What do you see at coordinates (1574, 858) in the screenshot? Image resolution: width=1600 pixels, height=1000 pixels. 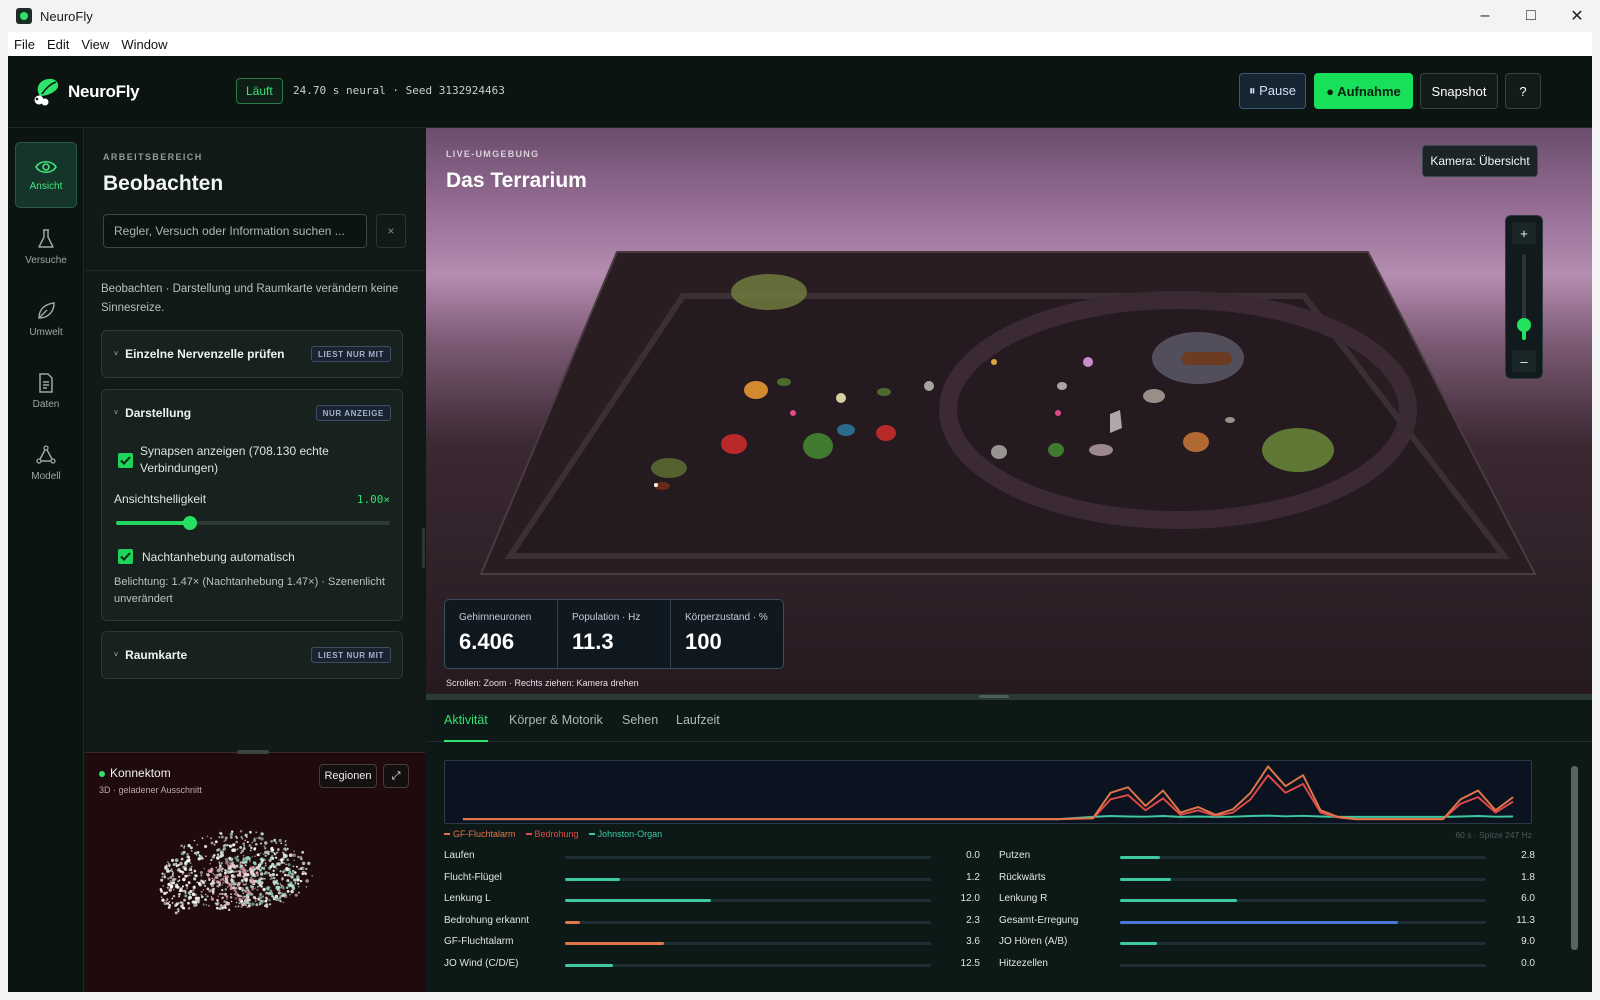 I see `scrollbar-thumb` at bounding box center [1574, 858].